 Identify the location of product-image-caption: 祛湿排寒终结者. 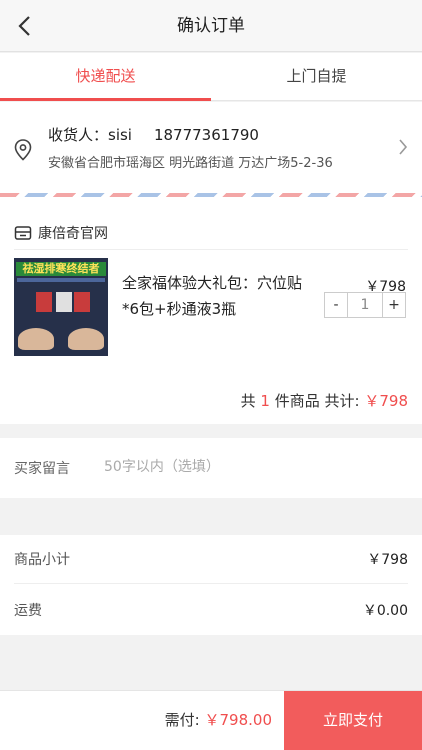
(61, 269).